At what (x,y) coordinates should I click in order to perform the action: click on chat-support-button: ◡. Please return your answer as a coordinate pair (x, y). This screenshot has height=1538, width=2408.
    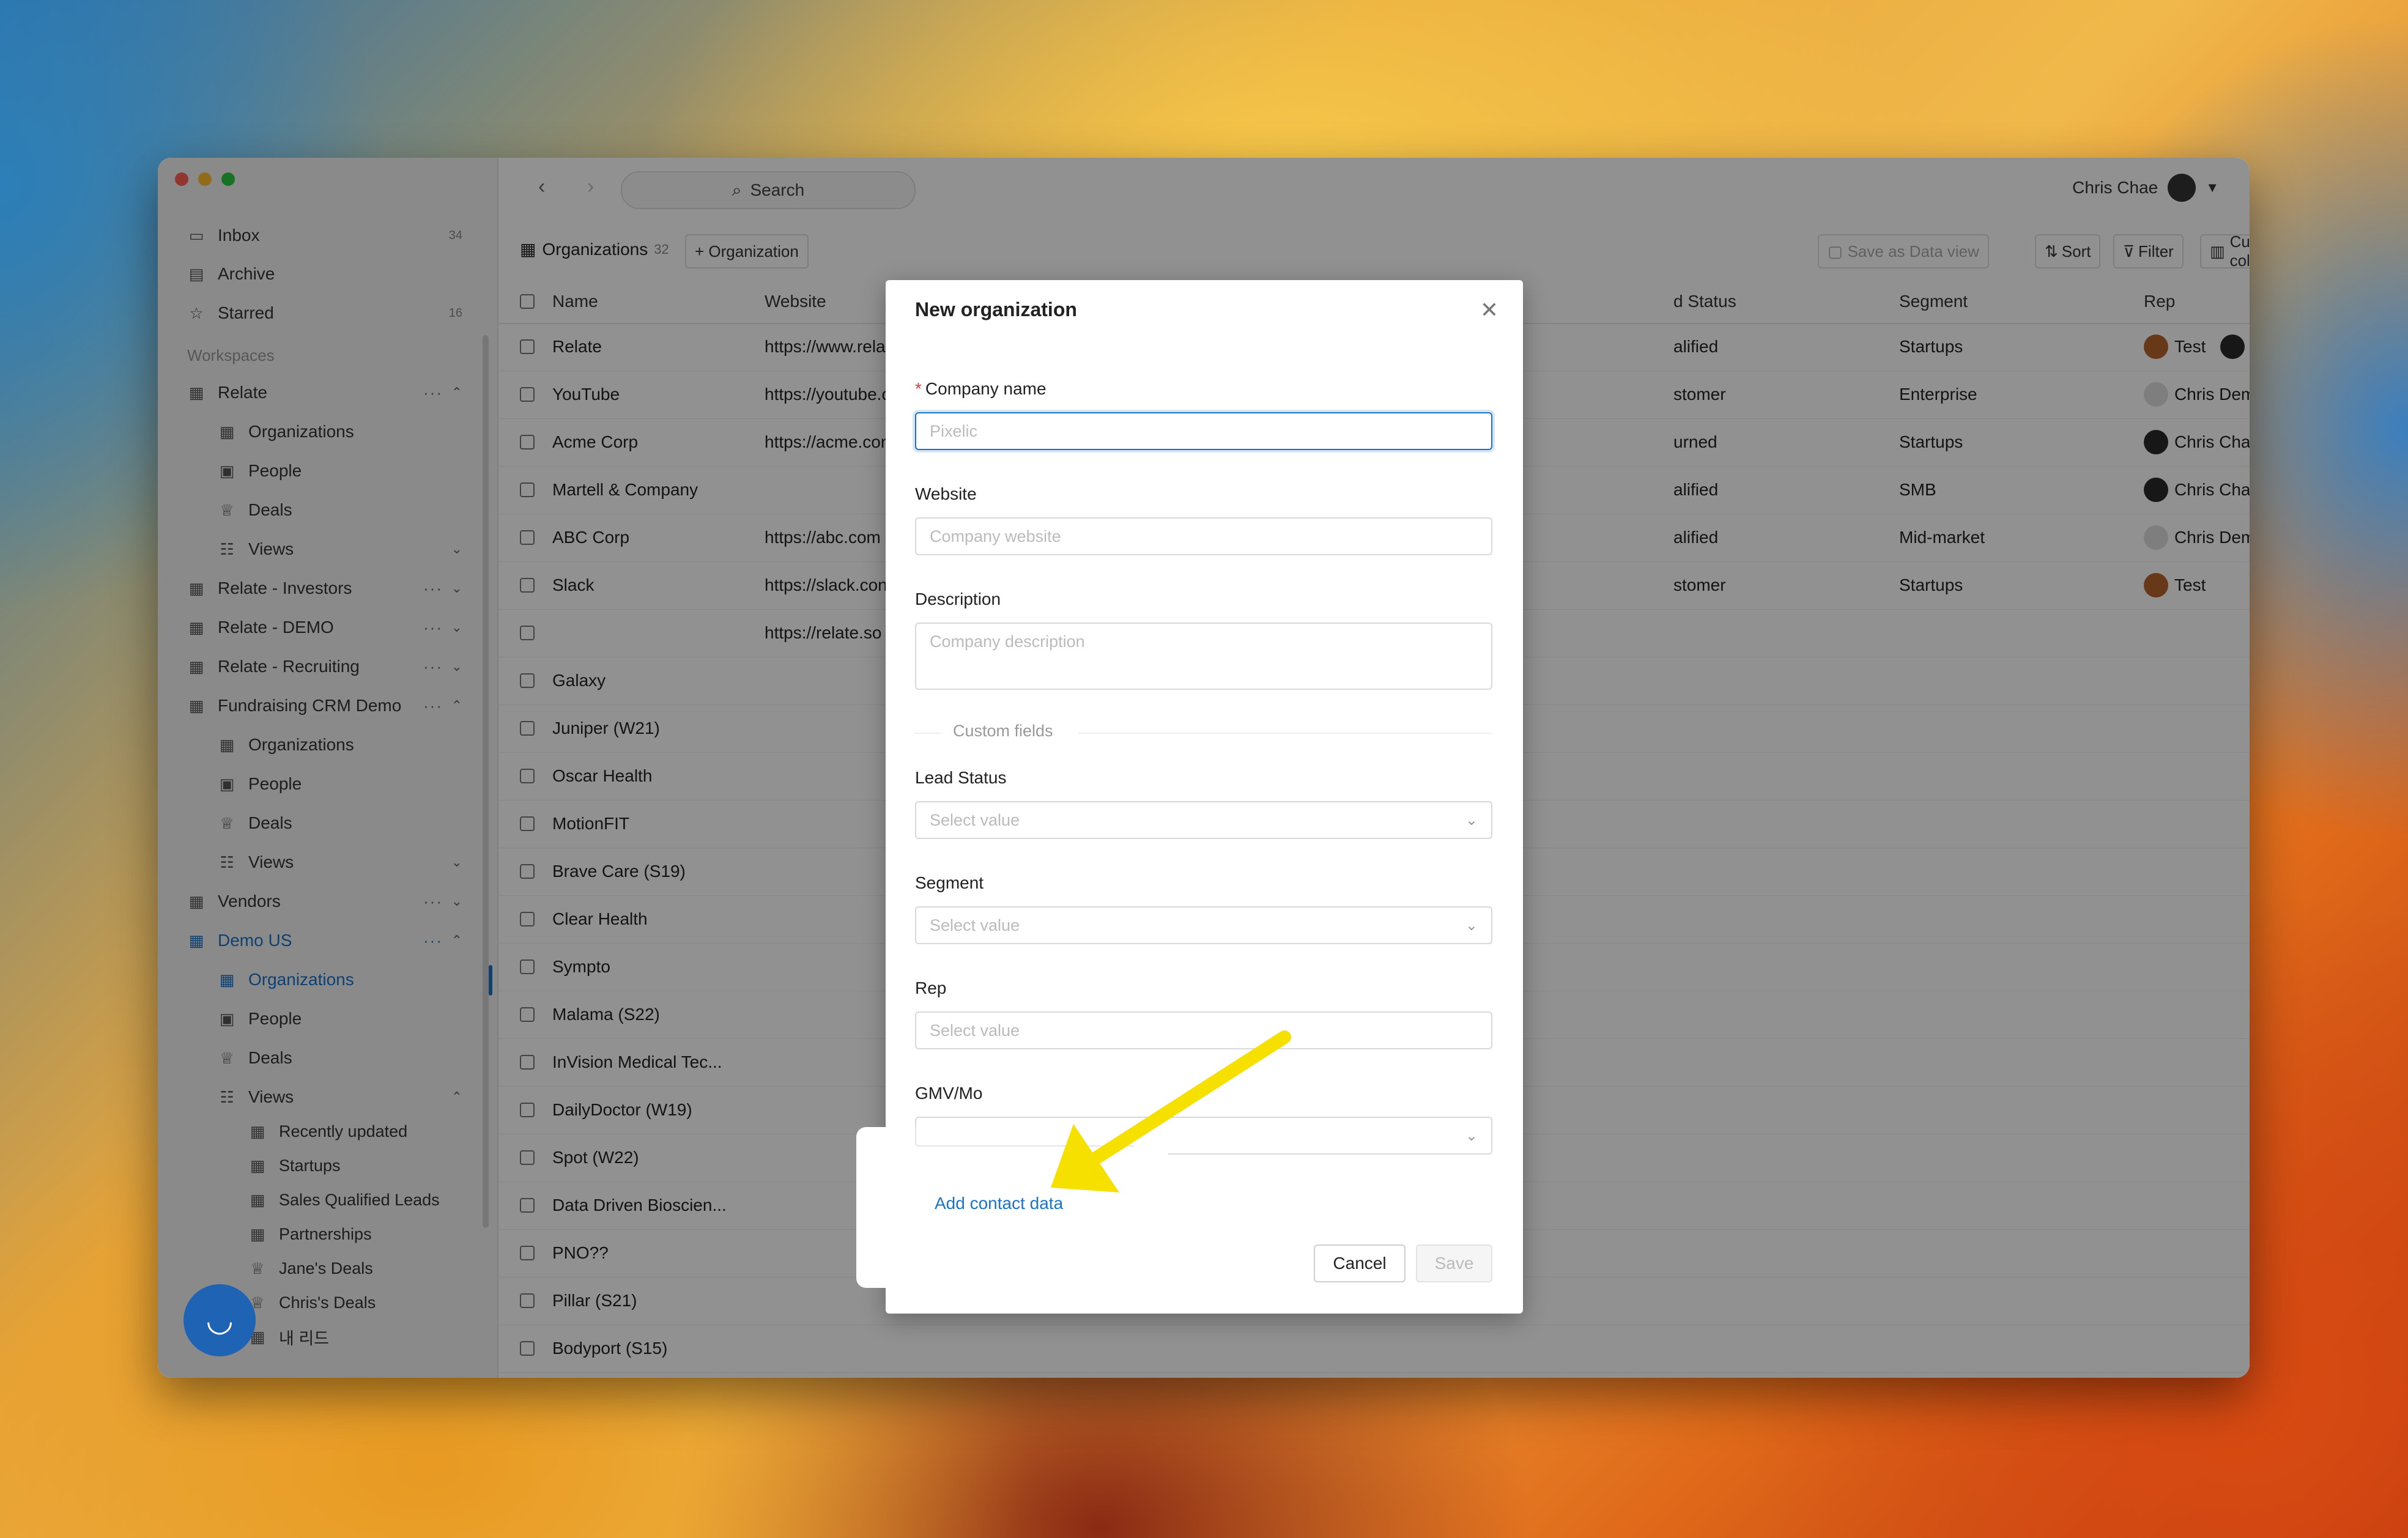
    Looking at the image, I should click on (219, 1320).